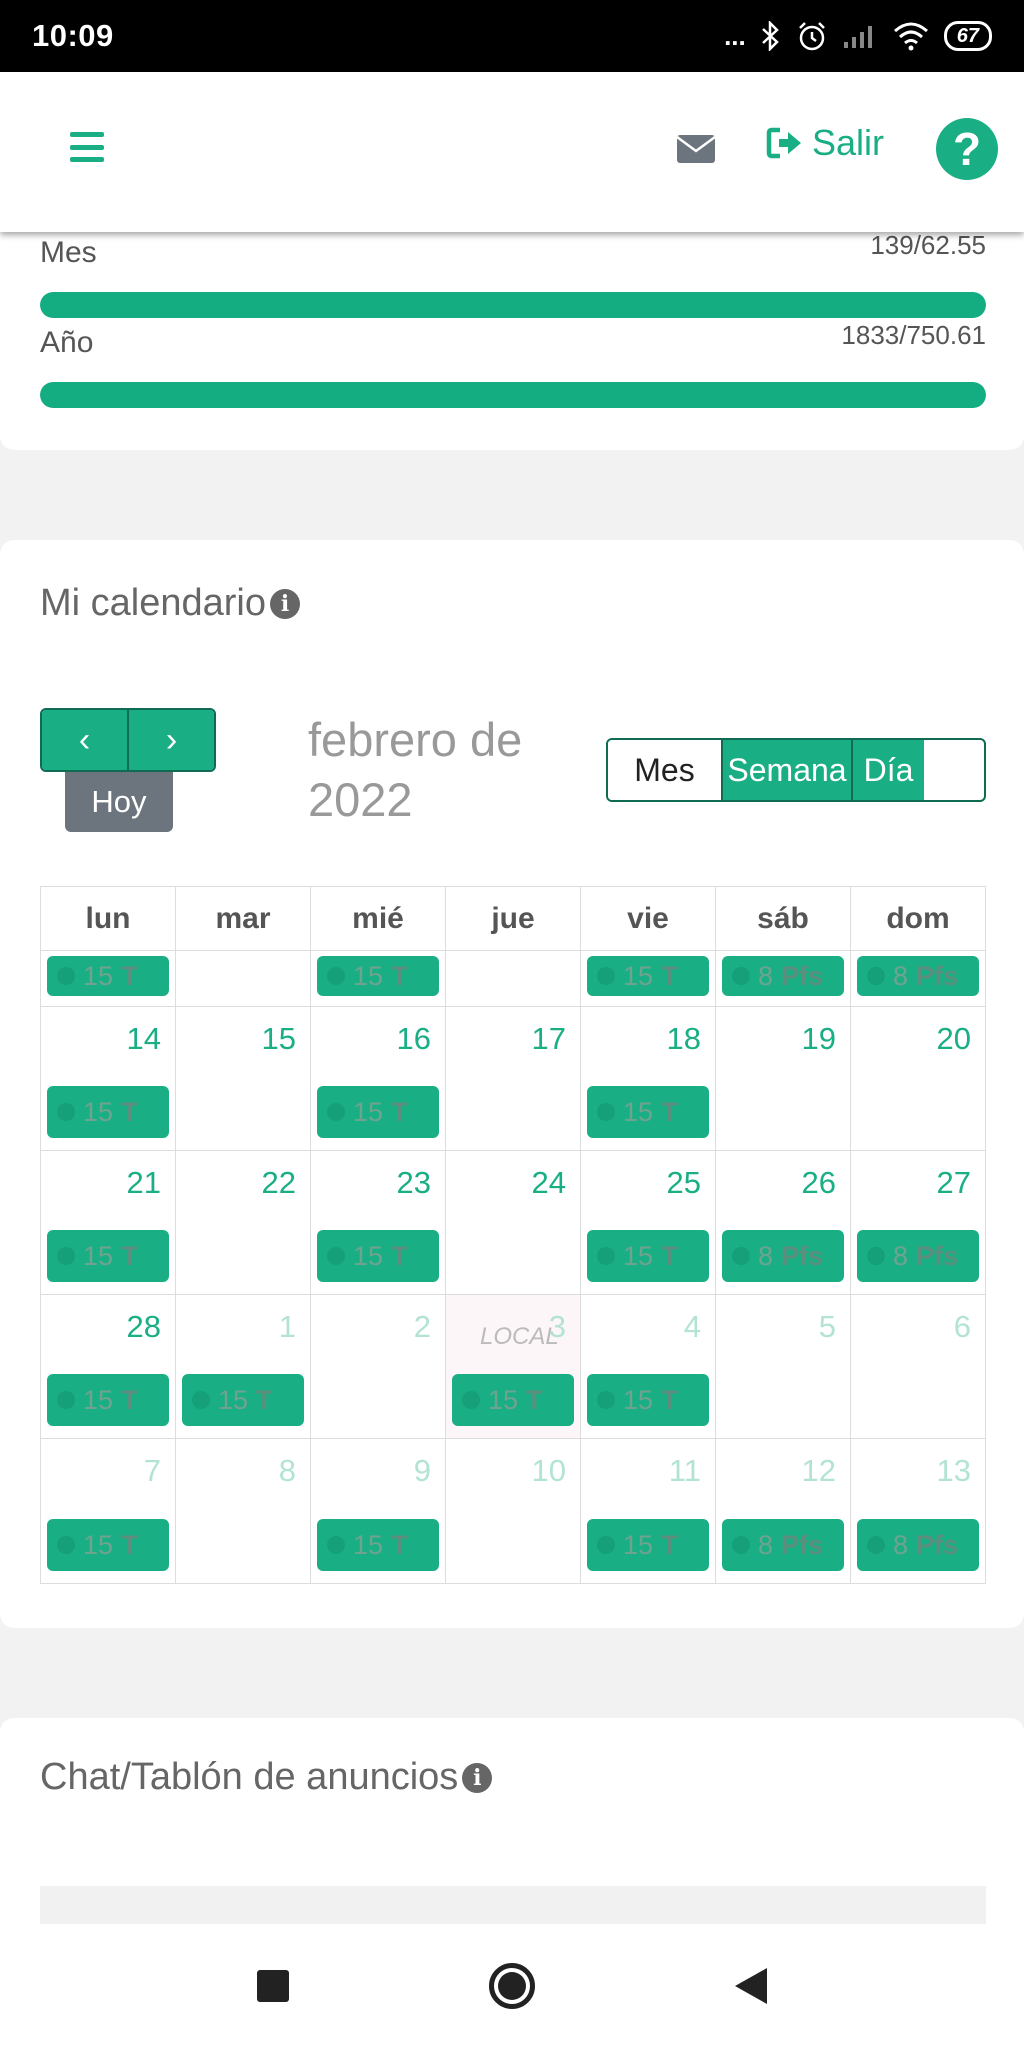 The height and width of the screenshot is (2048, 1024). What do you see at coordinates (84, 740) in the screenshot?
I see `prev-month-button: ‹` at bounding box center [84, 740].